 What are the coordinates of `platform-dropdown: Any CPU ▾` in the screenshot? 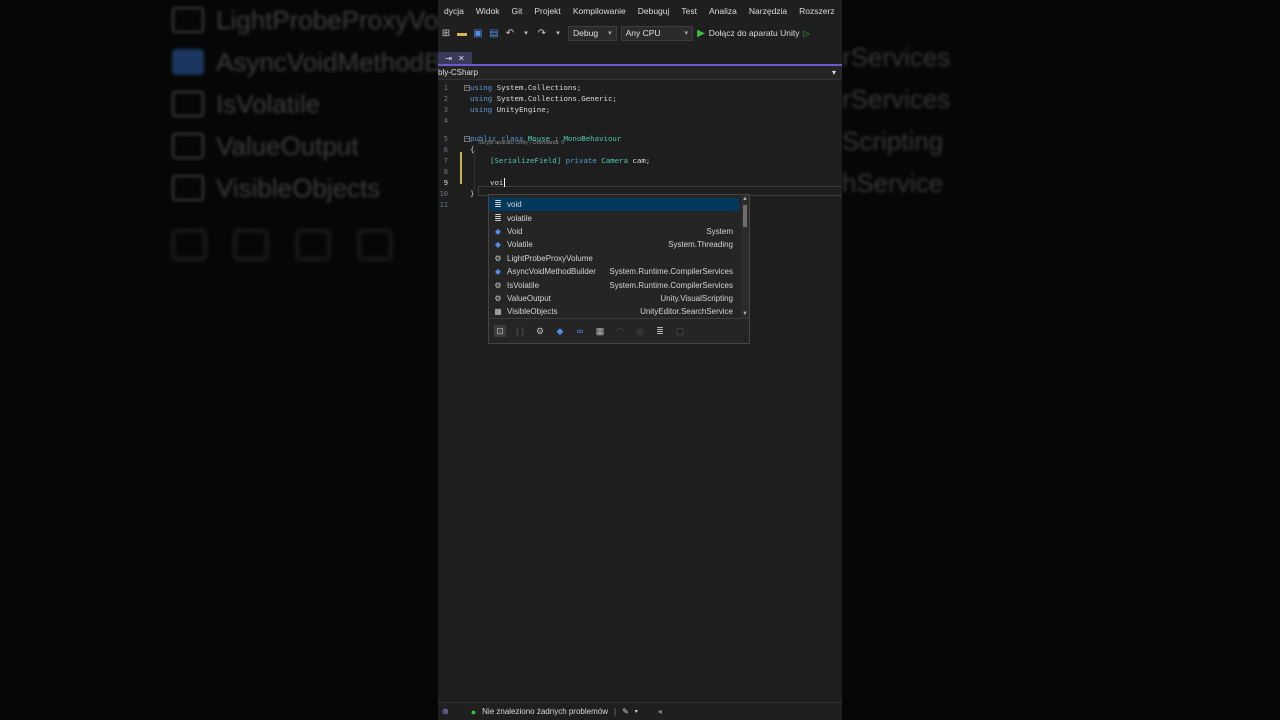 It's located at (657, 33).